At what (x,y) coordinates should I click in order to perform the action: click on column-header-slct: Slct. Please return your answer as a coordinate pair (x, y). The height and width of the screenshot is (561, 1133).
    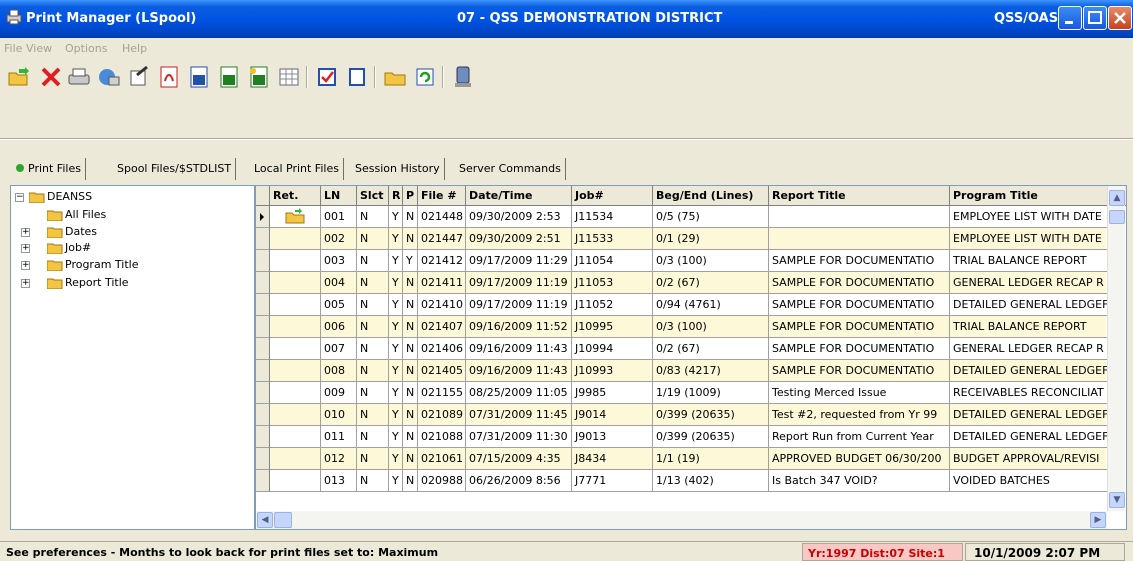
    Looking at the image, I should click on (373, 196).